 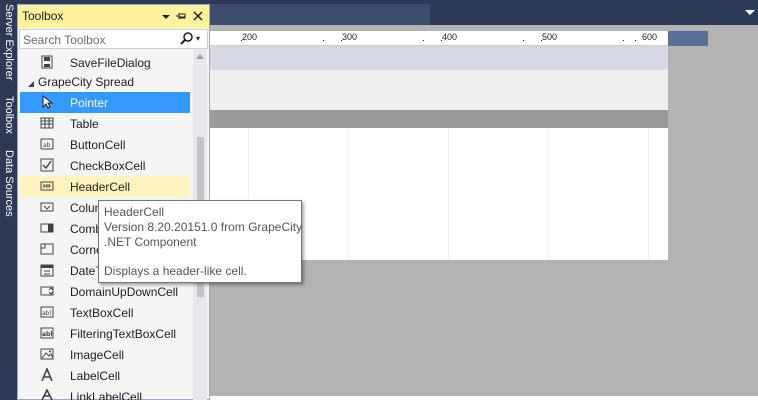 What do you see at coordinates (95, 376) in the screenshot?
I see `toolbox-item-label: LabelCell` at bounding box center [95, 376].